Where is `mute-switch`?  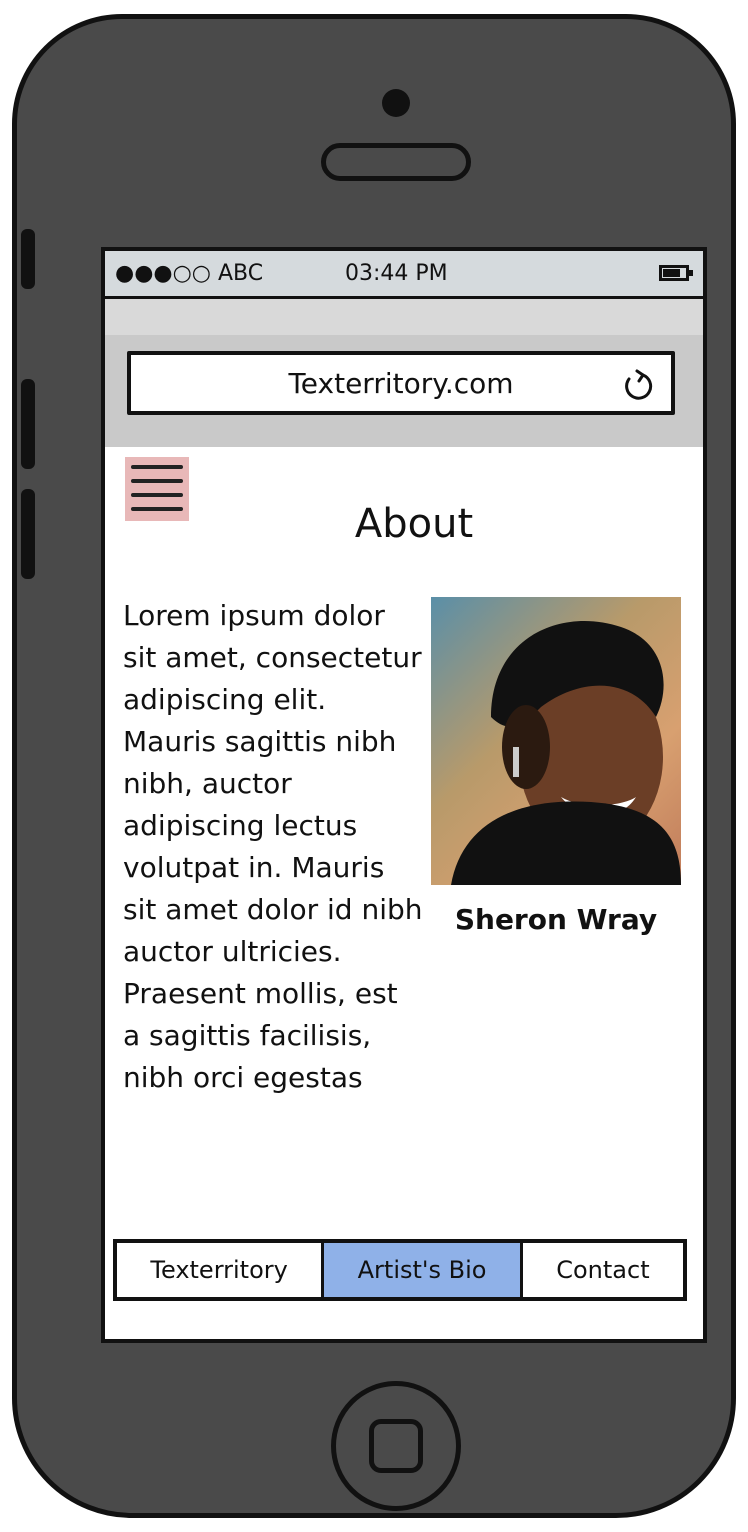 mute-switch is located at coordinates (28, 259).